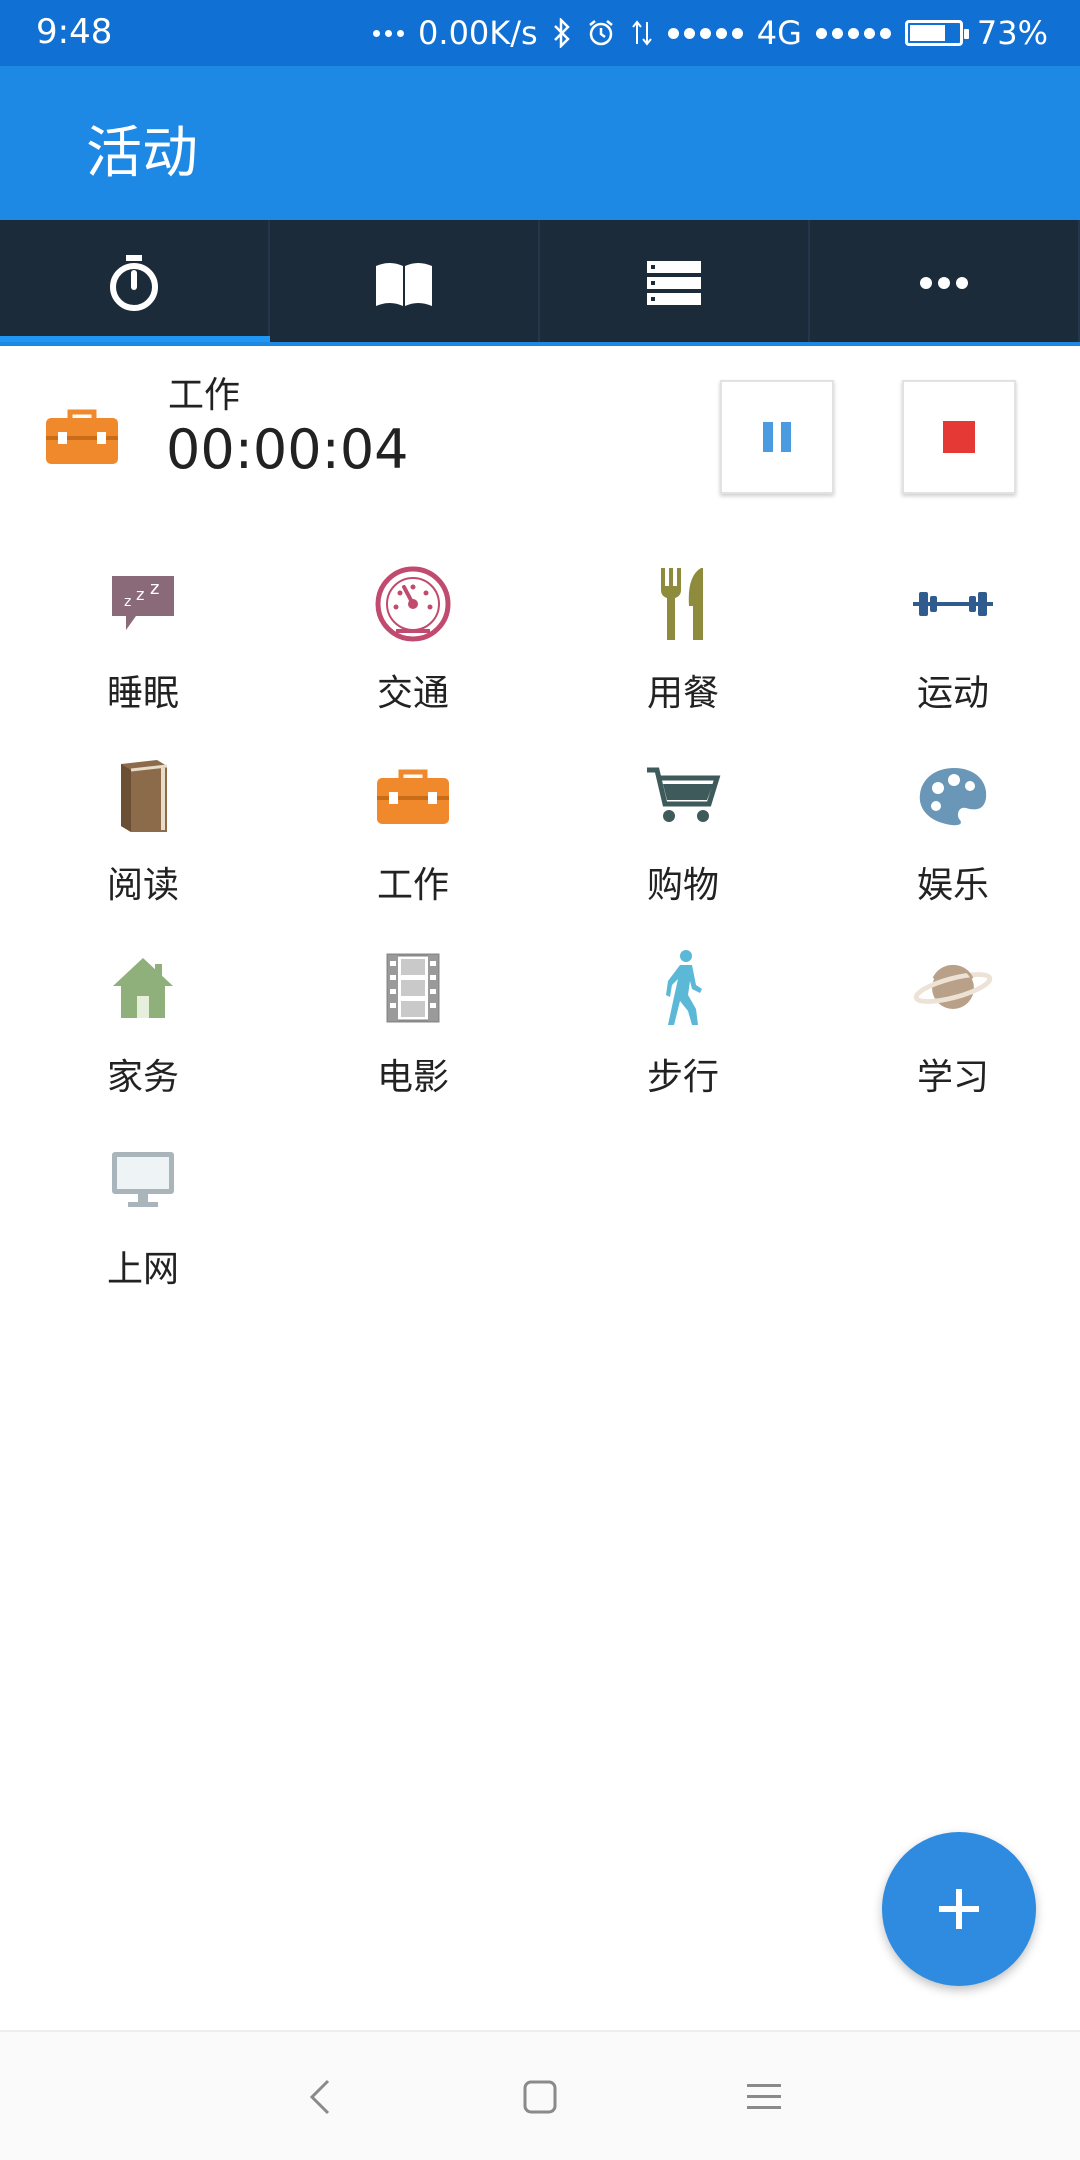 The height and width of the screenshot is (2160, 1080). I want to click on pause-icon, so click(777, 437).